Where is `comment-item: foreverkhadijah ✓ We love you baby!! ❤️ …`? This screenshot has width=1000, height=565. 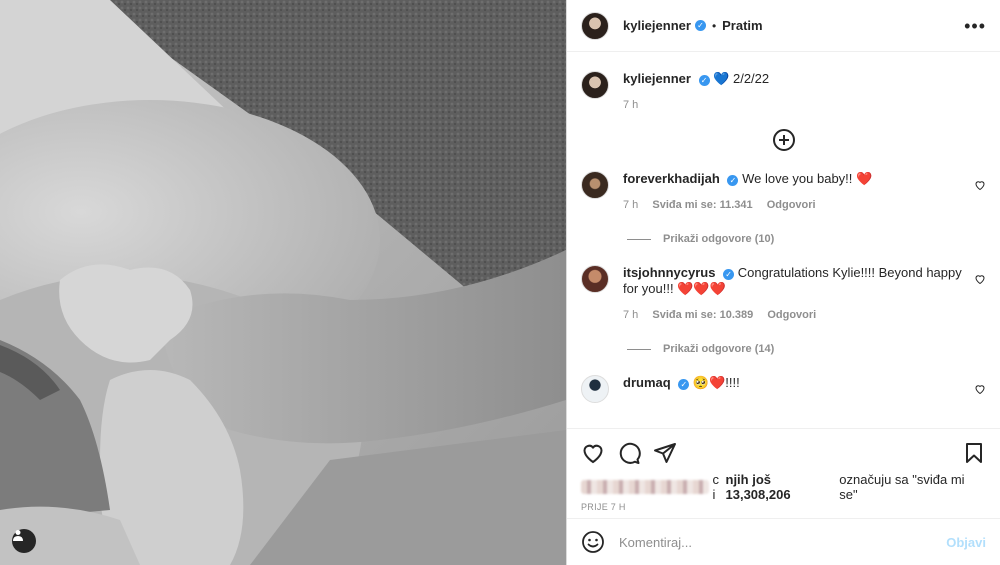
comment-item: foreverkhadijah ✓ We love you baby!! ❤️ … is located at coordinates (783, 191).